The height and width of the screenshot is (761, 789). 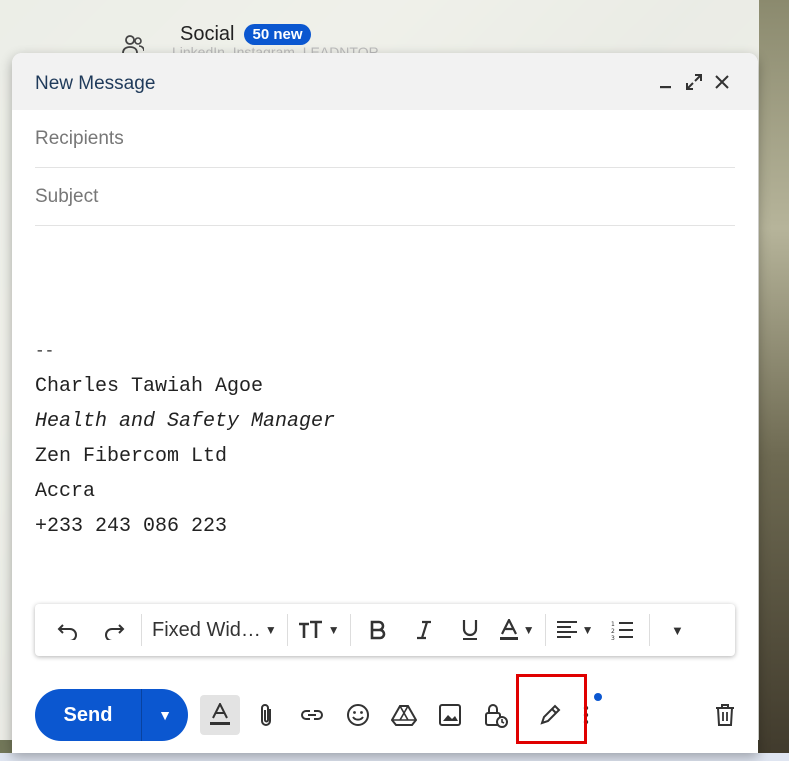 I want to click on emoji-icon, so click(x=358, y=715).